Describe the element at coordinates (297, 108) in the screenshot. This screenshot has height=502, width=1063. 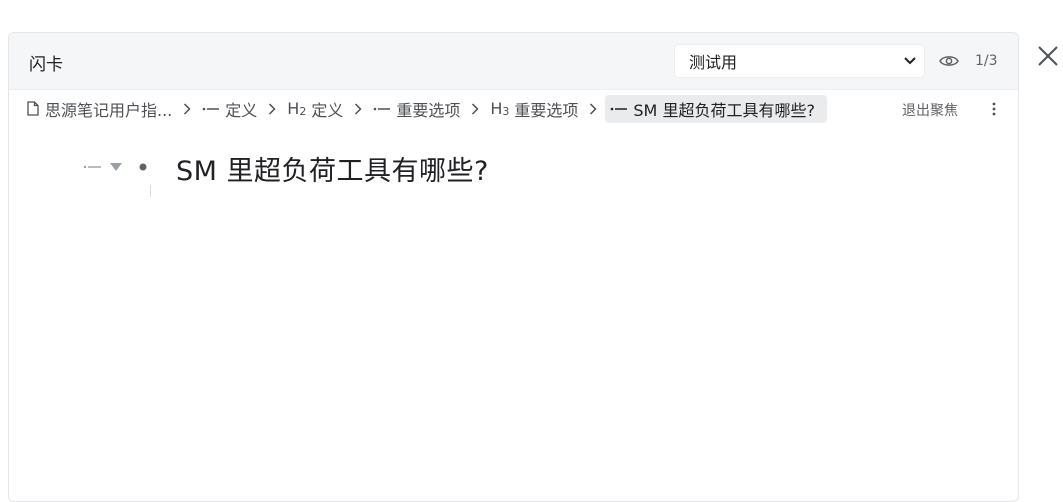
I see `heading-2-icon: H2` at that location.